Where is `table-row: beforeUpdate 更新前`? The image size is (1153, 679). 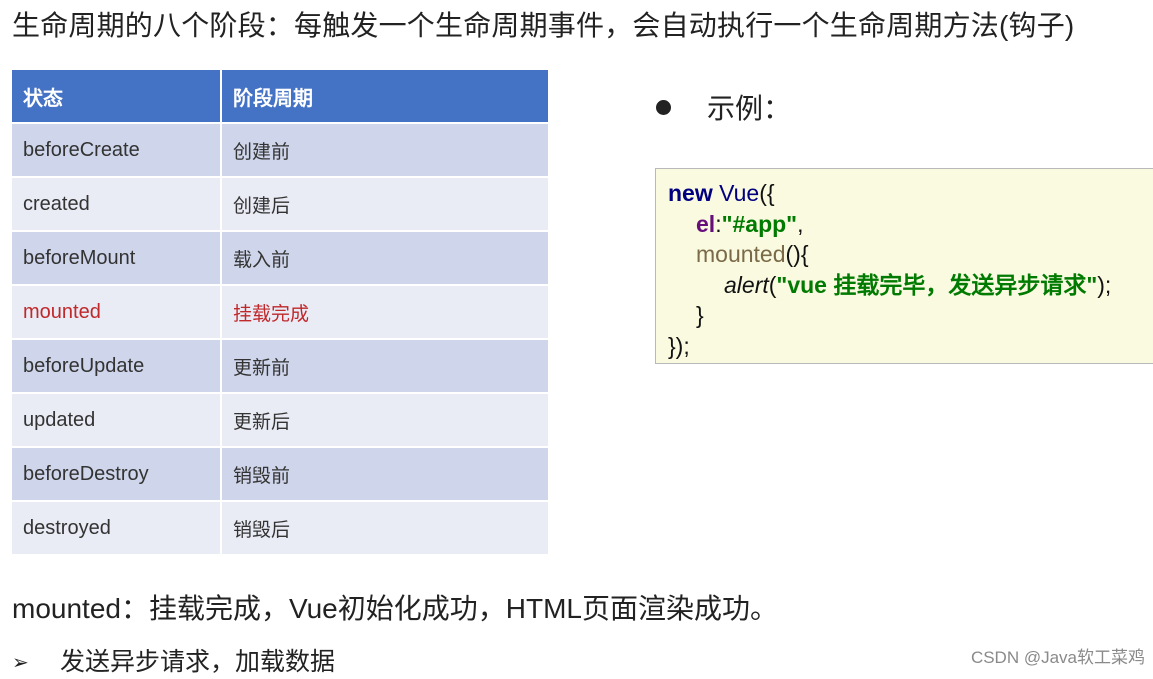 table-row: beforeUpdate 更新前 is located at coordinates (280, 366).